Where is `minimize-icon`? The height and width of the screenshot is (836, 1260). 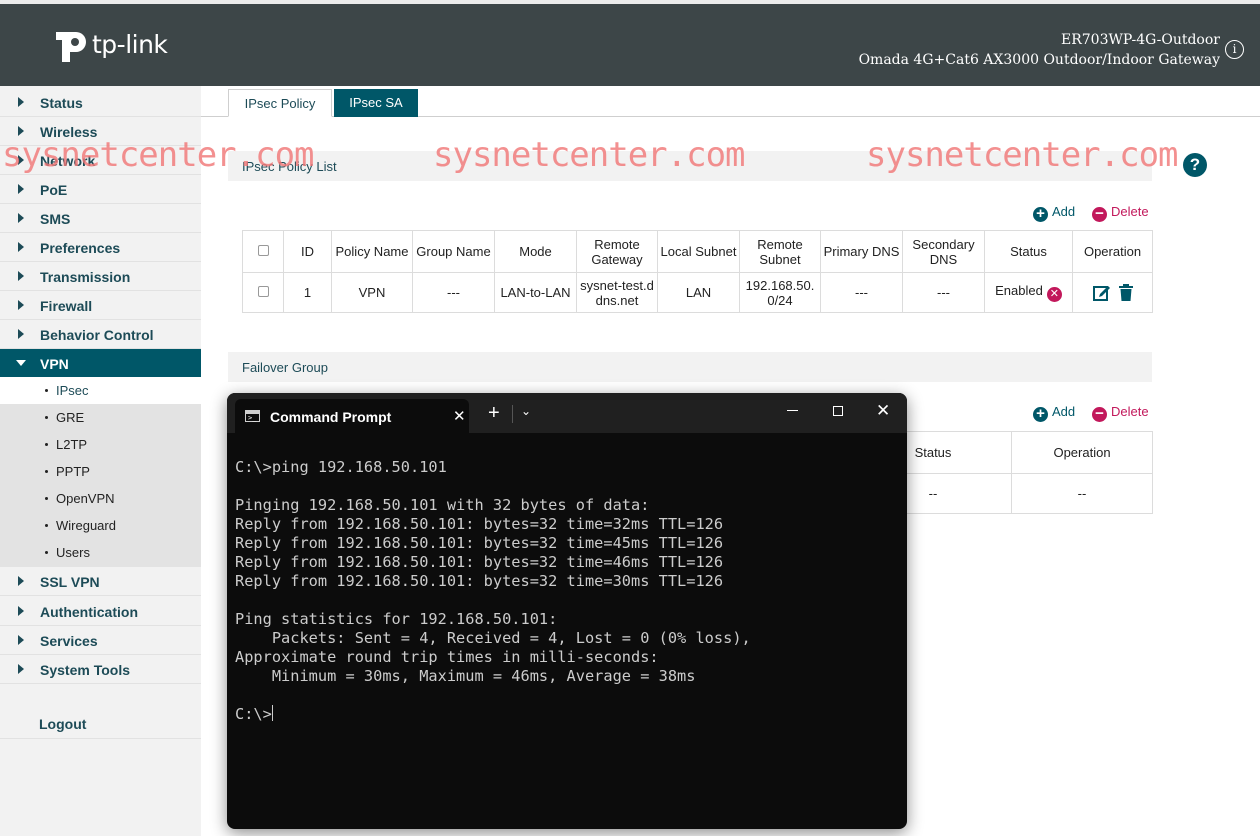 minimize-icon is located at coordinates (792, 410).